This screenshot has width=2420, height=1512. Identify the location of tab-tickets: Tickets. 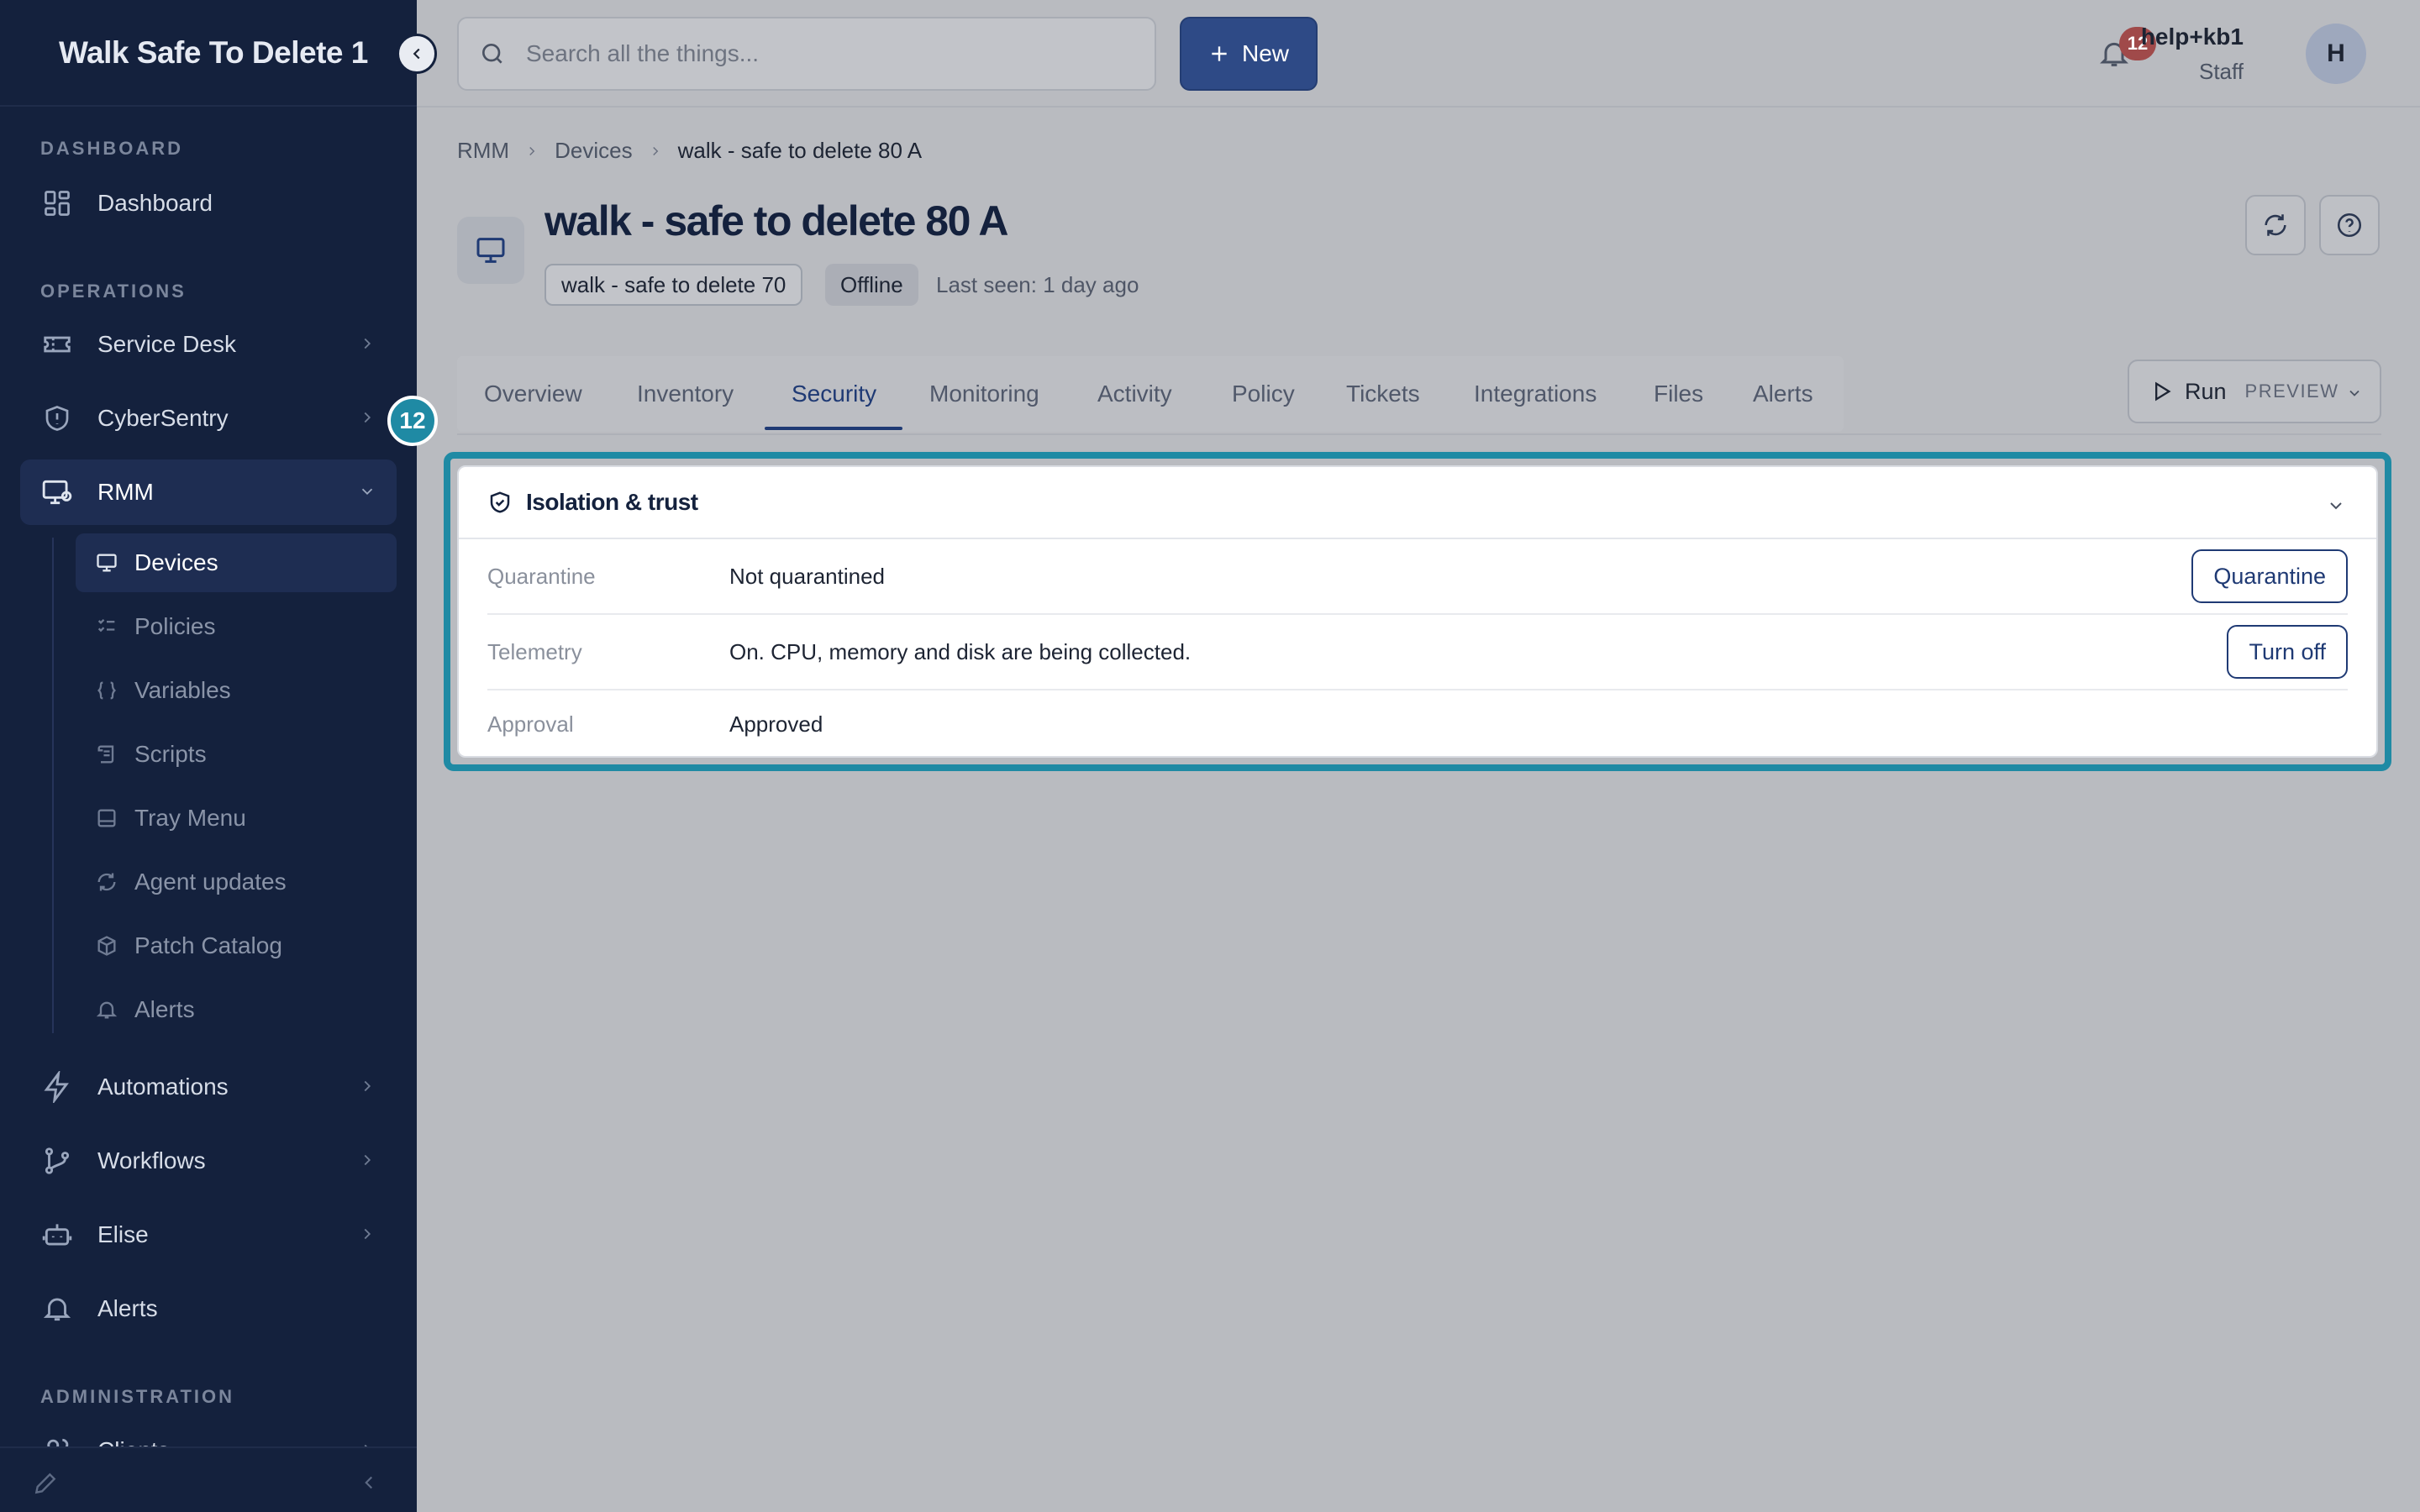
(1383, 394).